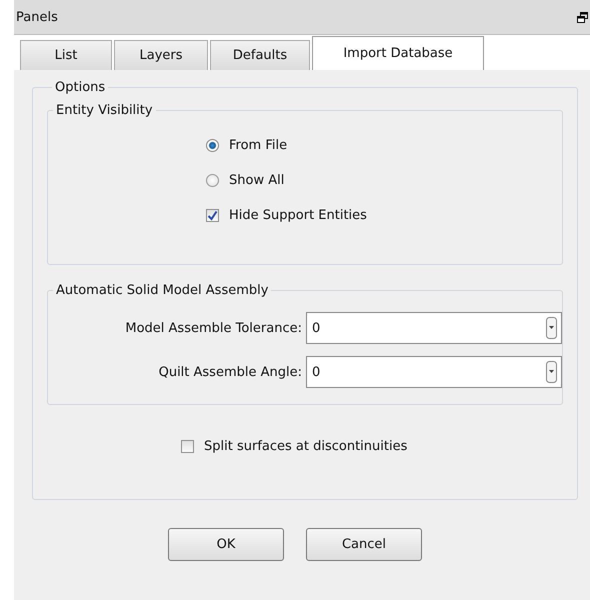 The height and width of the screenshot is (600, 590). Describe the element at coordinates (162, 290) in the screenshot. I see `group-title: Automatic Solid Model Assembly` at that location.